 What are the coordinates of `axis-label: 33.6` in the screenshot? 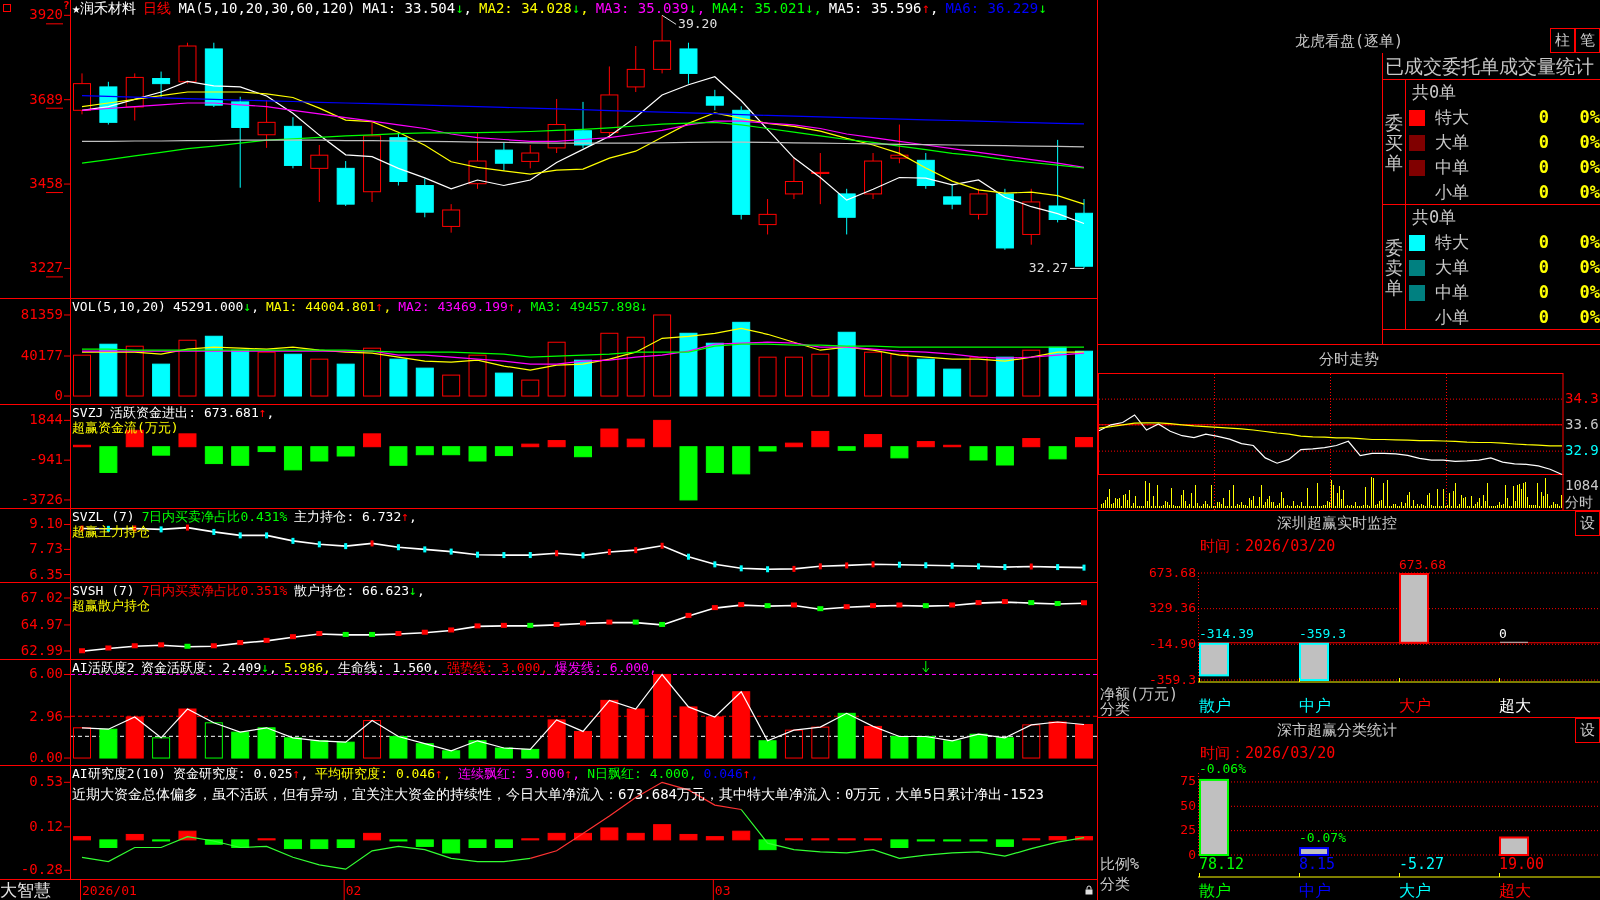 It's located at (1582, 423).